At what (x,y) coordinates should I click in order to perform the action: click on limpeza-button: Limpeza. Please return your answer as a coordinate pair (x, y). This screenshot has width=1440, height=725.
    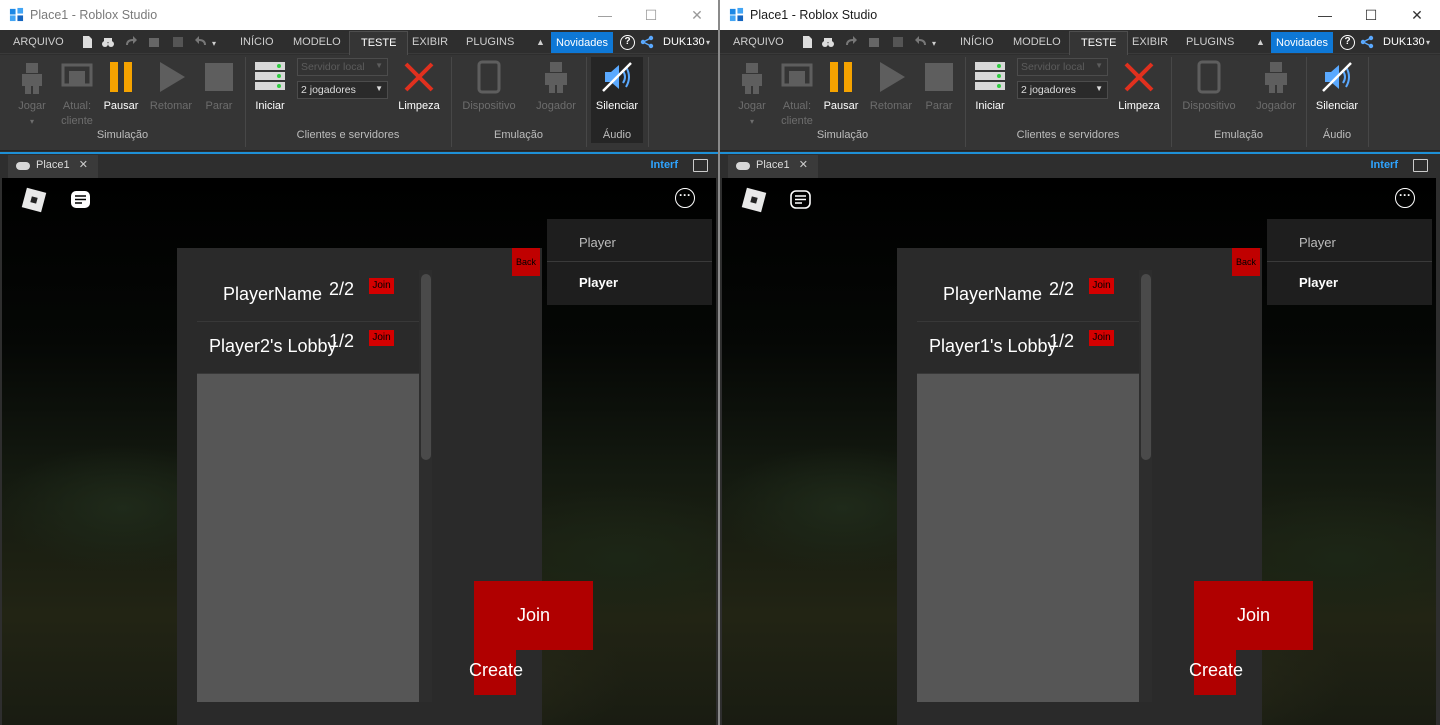
    Looking at the image, I should click on (419, 95).